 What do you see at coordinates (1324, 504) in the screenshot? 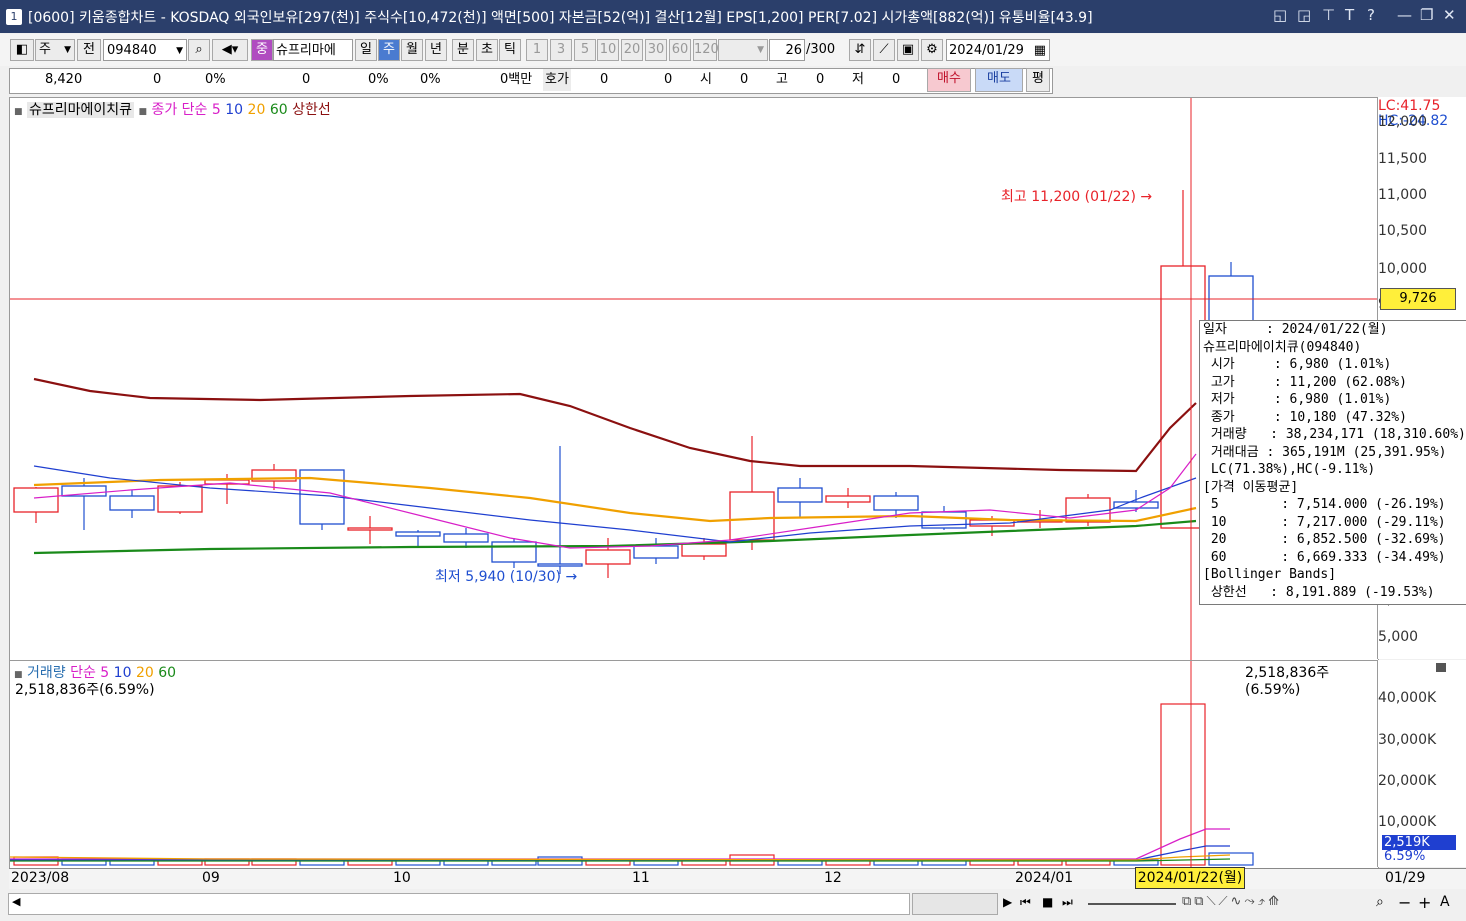
I see `tooltip-line: 5 : 7,514.000 (-26.19%)` at bounding box center [1324, 504].